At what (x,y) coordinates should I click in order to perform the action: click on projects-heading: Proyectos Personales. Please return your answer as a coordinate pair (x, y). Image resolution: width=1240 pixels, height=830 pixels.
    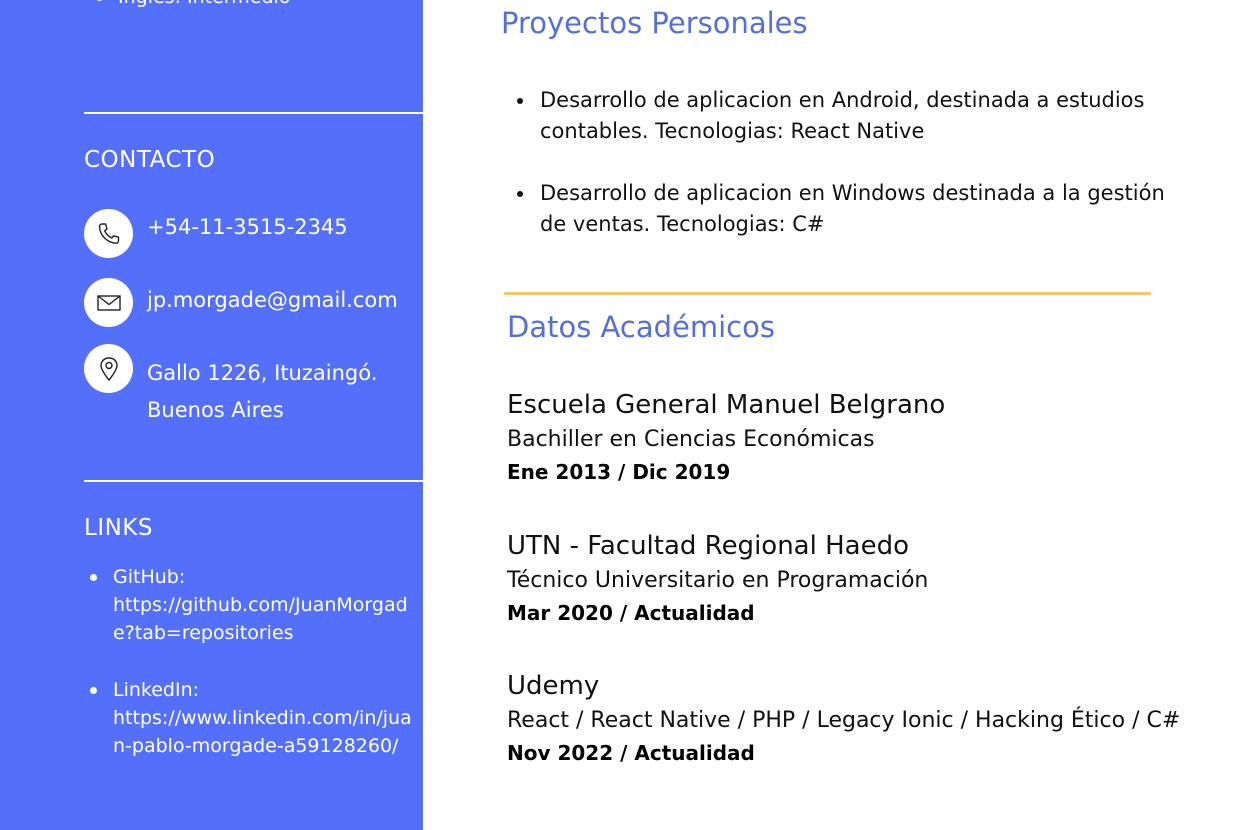
    Looking at the image, I should click on (654, 23).